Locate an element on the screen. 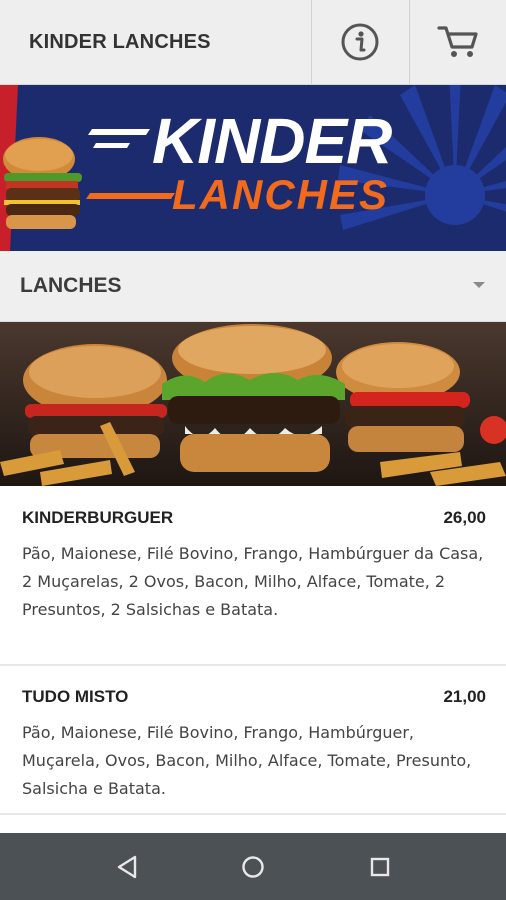  burger-right is located at coordinates (403, 397).